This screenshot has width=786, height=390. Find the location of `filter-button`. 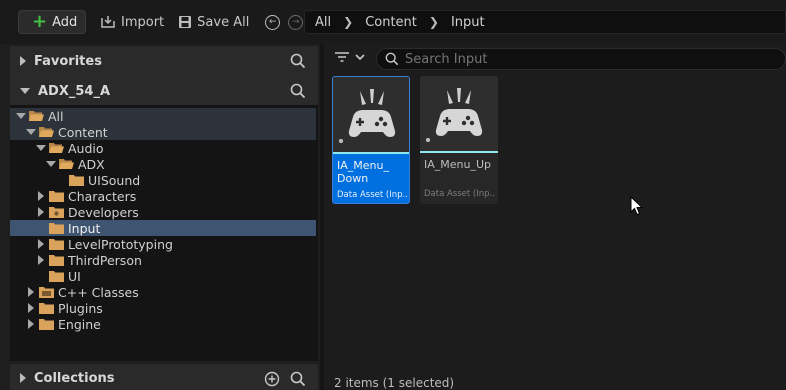

filter-button is located at coordinates (350, 57).